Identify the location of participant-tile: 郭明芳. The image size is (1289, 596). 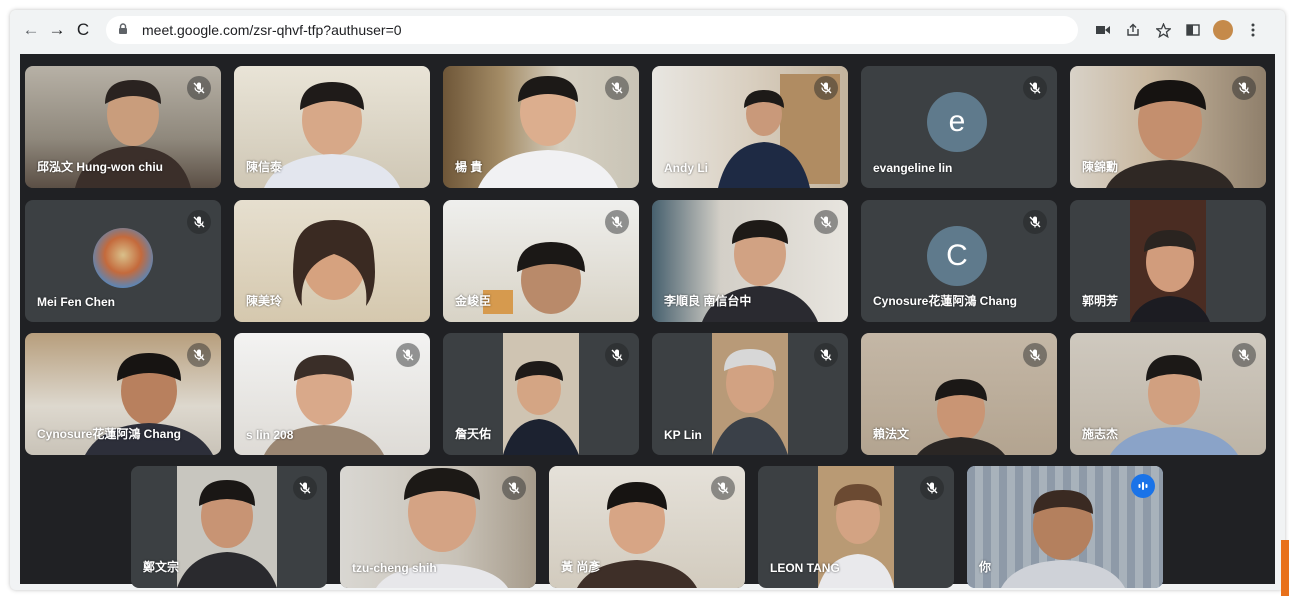
(1168, 261).